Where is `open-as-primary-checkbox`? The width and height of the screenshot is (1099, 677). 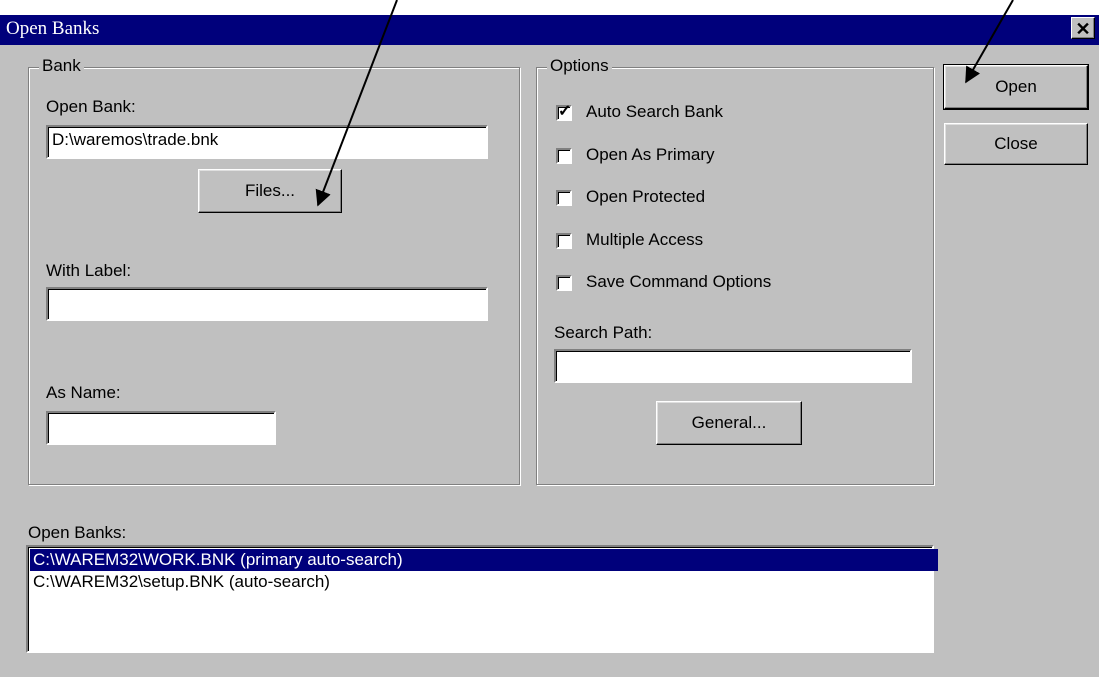 open-as-primary-checkbox is located at coordinates (564, 156).